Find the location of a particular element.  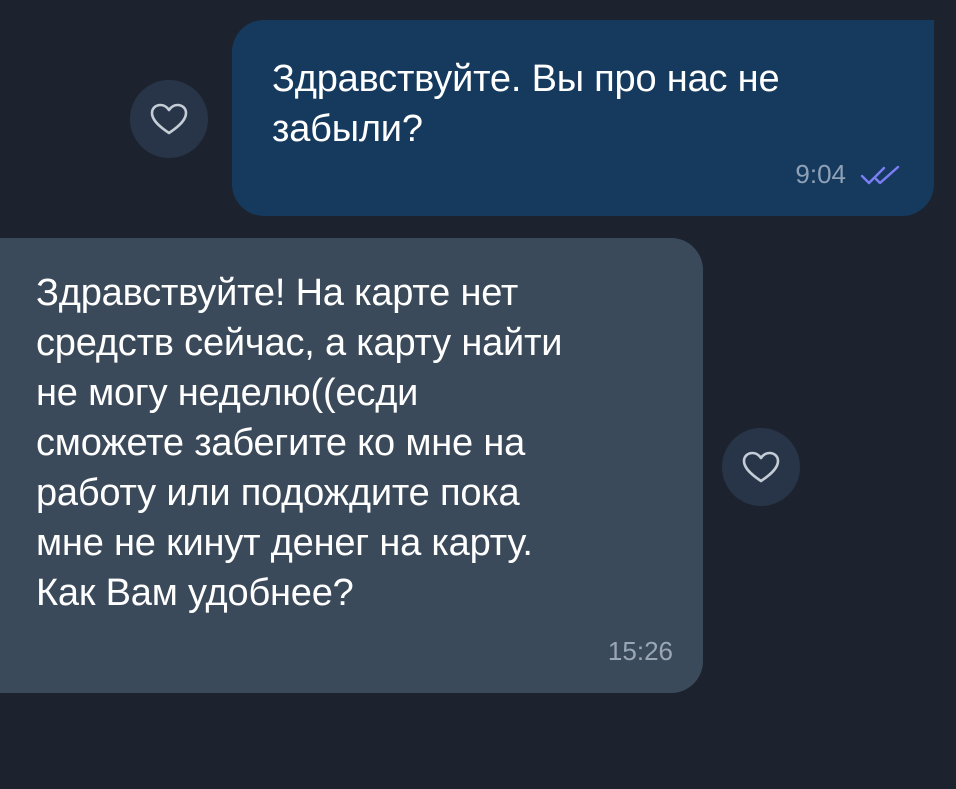

double-check-icon is located at coordinates (880, 174).